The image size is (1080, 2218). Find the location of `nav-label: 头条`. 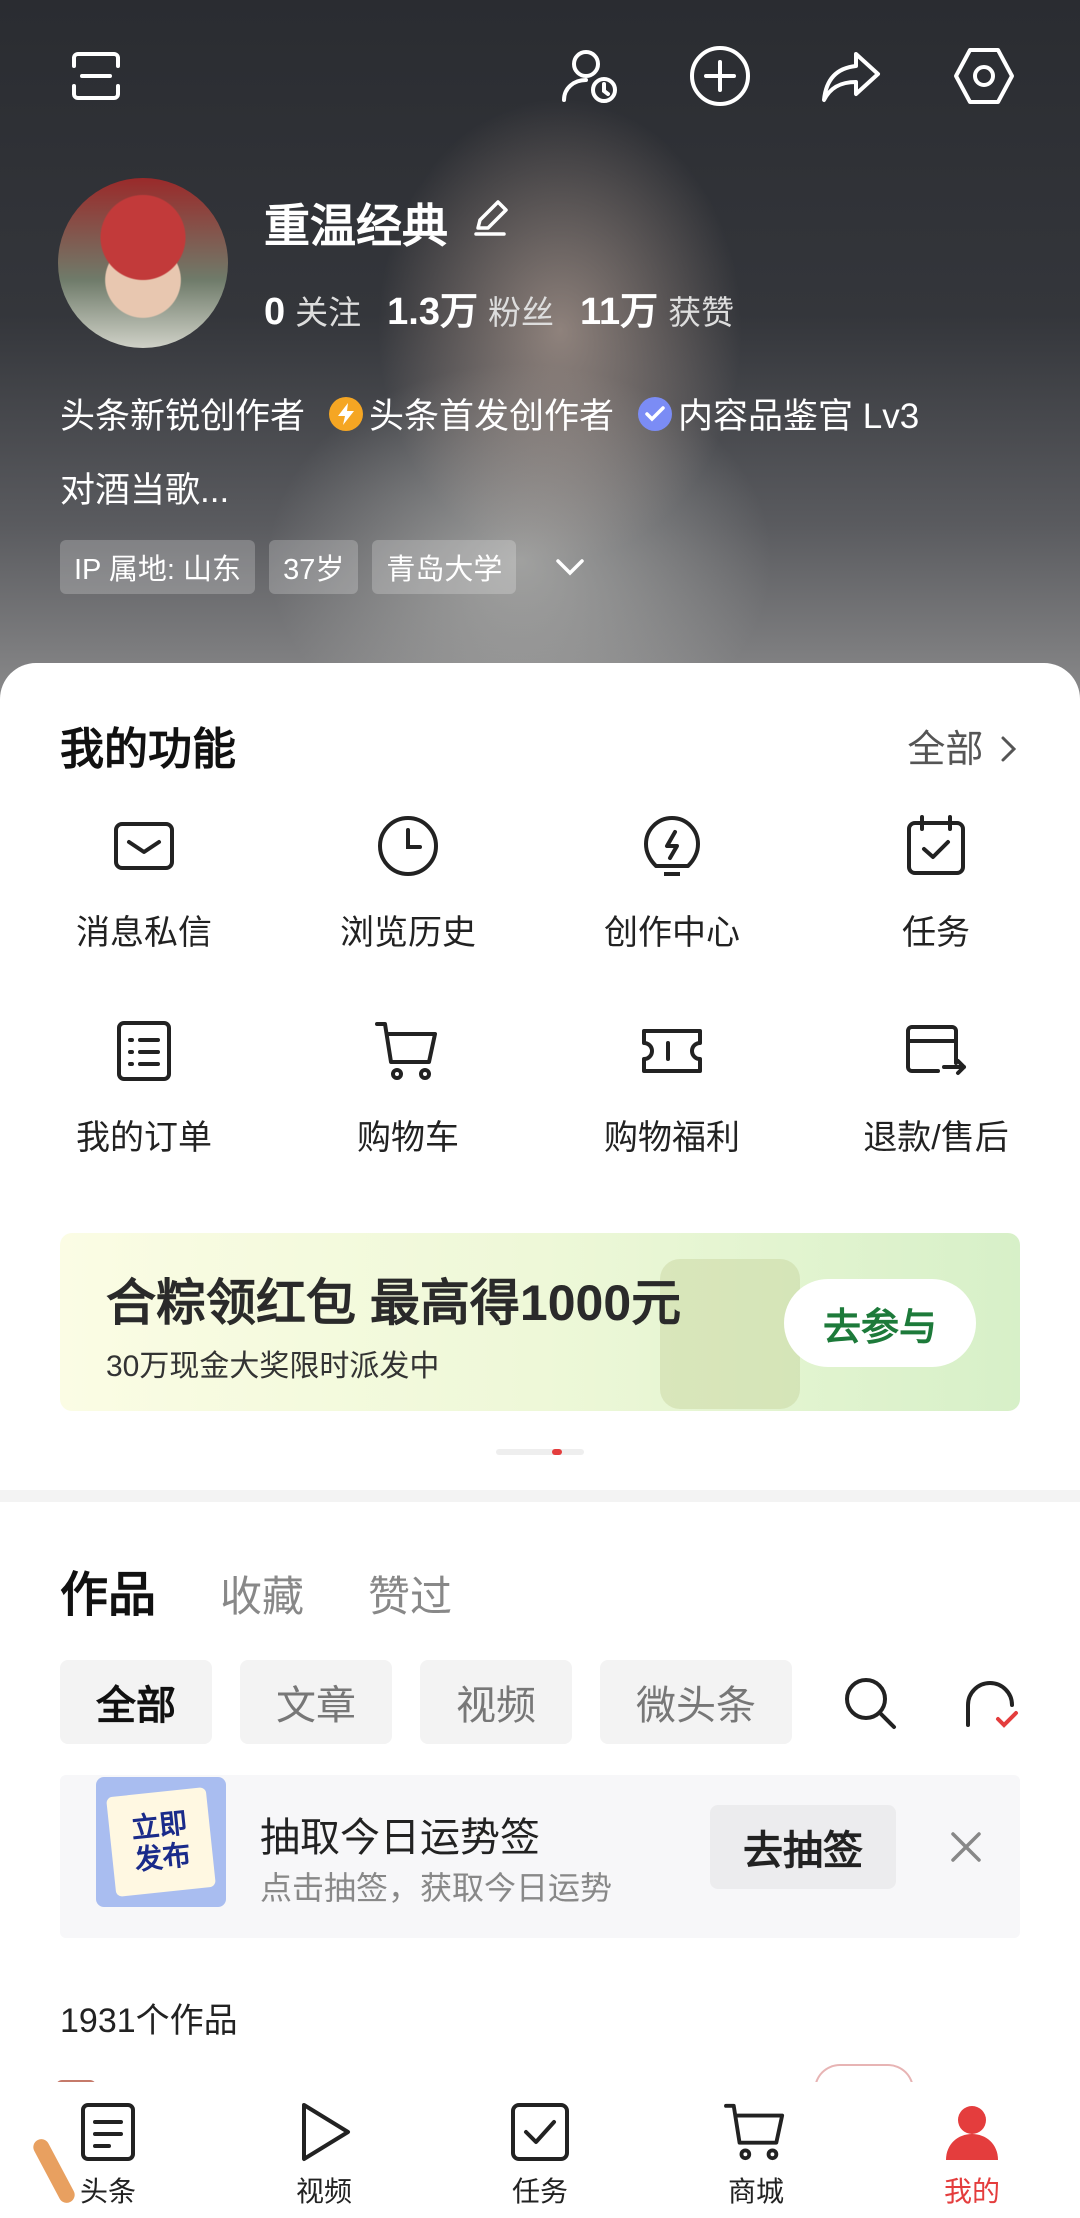

nav-label: 头条 is located at coordinates (107, 2191).